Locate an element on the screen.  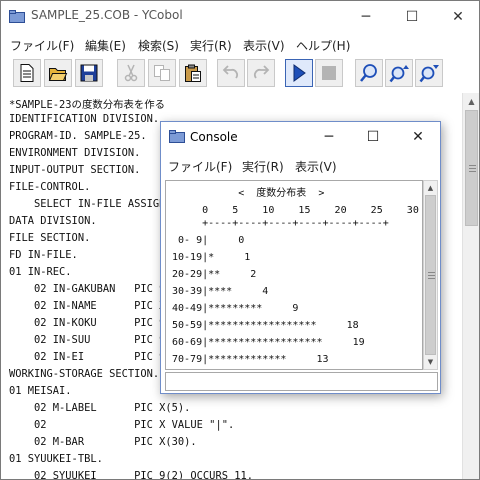
console-app-icon is located at coordinates (177, 136).